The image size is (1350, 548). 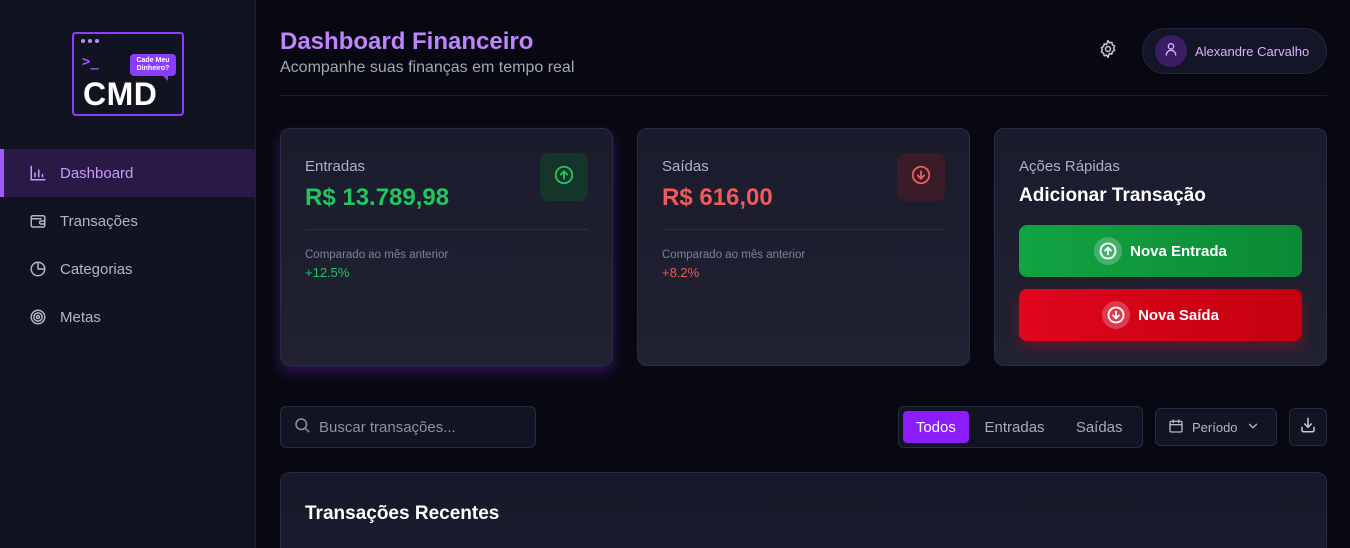 What do you see at coordinates (1253, 427) in the screenshot?
I see `chevron-down-icon` at bounding box center [1253, 427].